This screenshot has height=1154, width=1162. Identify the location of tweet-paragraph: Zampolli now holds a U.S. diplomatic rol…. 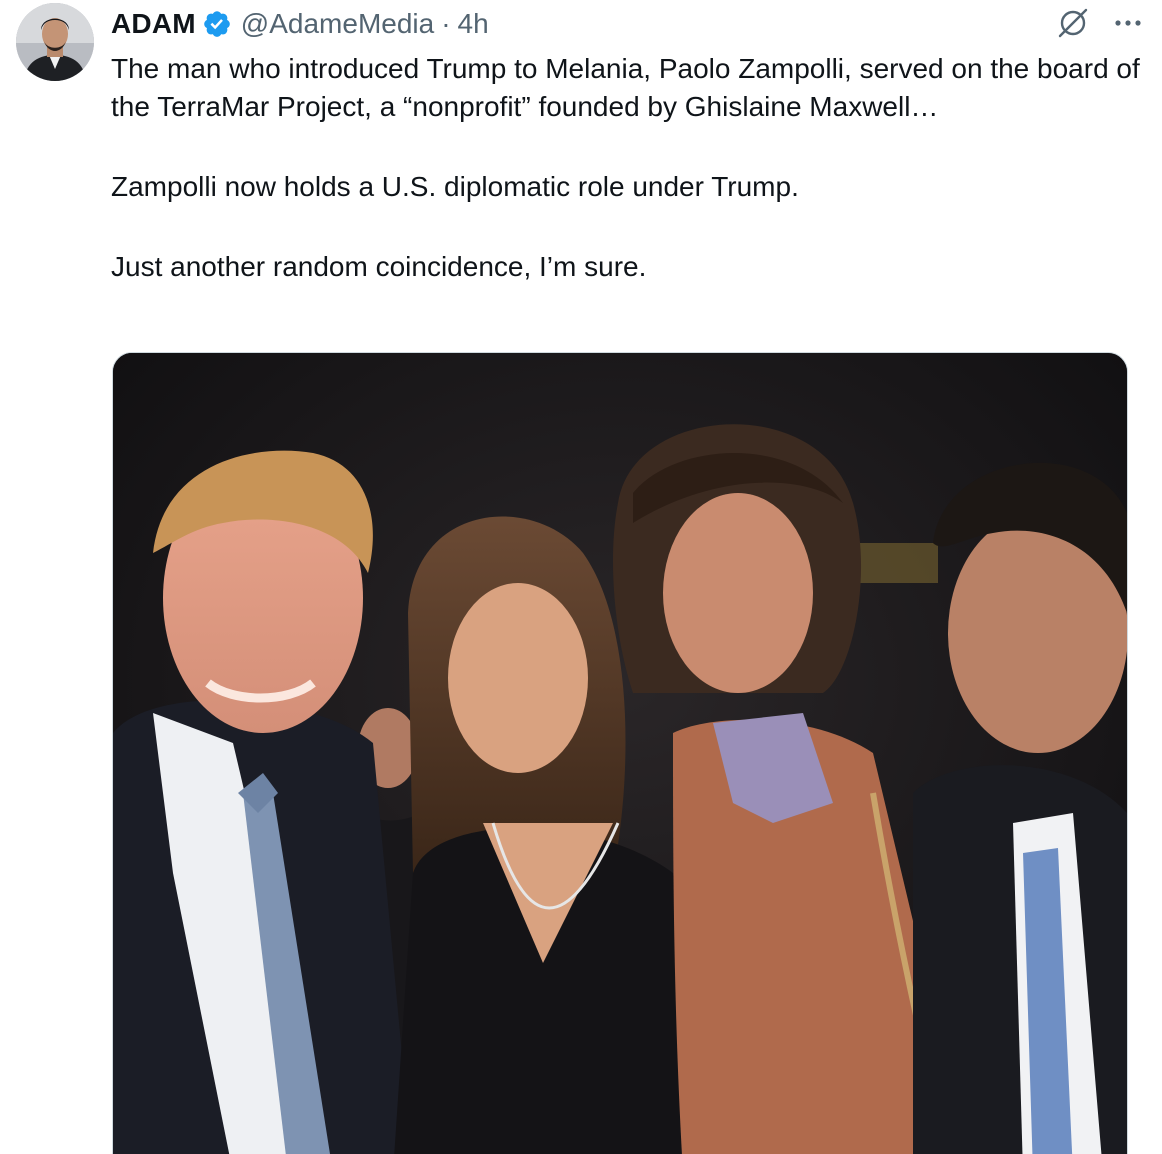
(455, 186).